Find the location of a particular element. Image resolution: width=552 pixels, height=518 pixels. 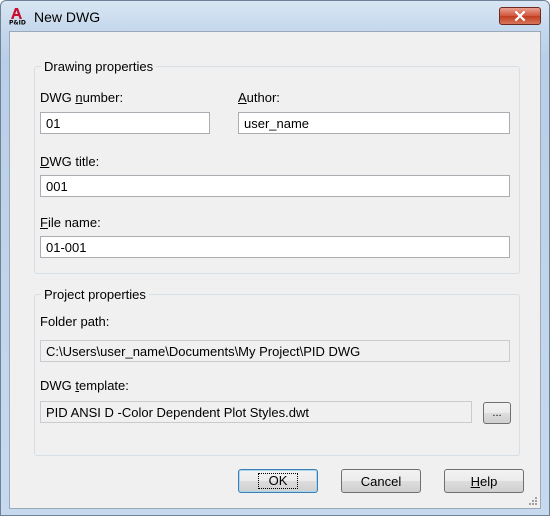

cancel-label: Cancel is located at coordinates (381, 481).